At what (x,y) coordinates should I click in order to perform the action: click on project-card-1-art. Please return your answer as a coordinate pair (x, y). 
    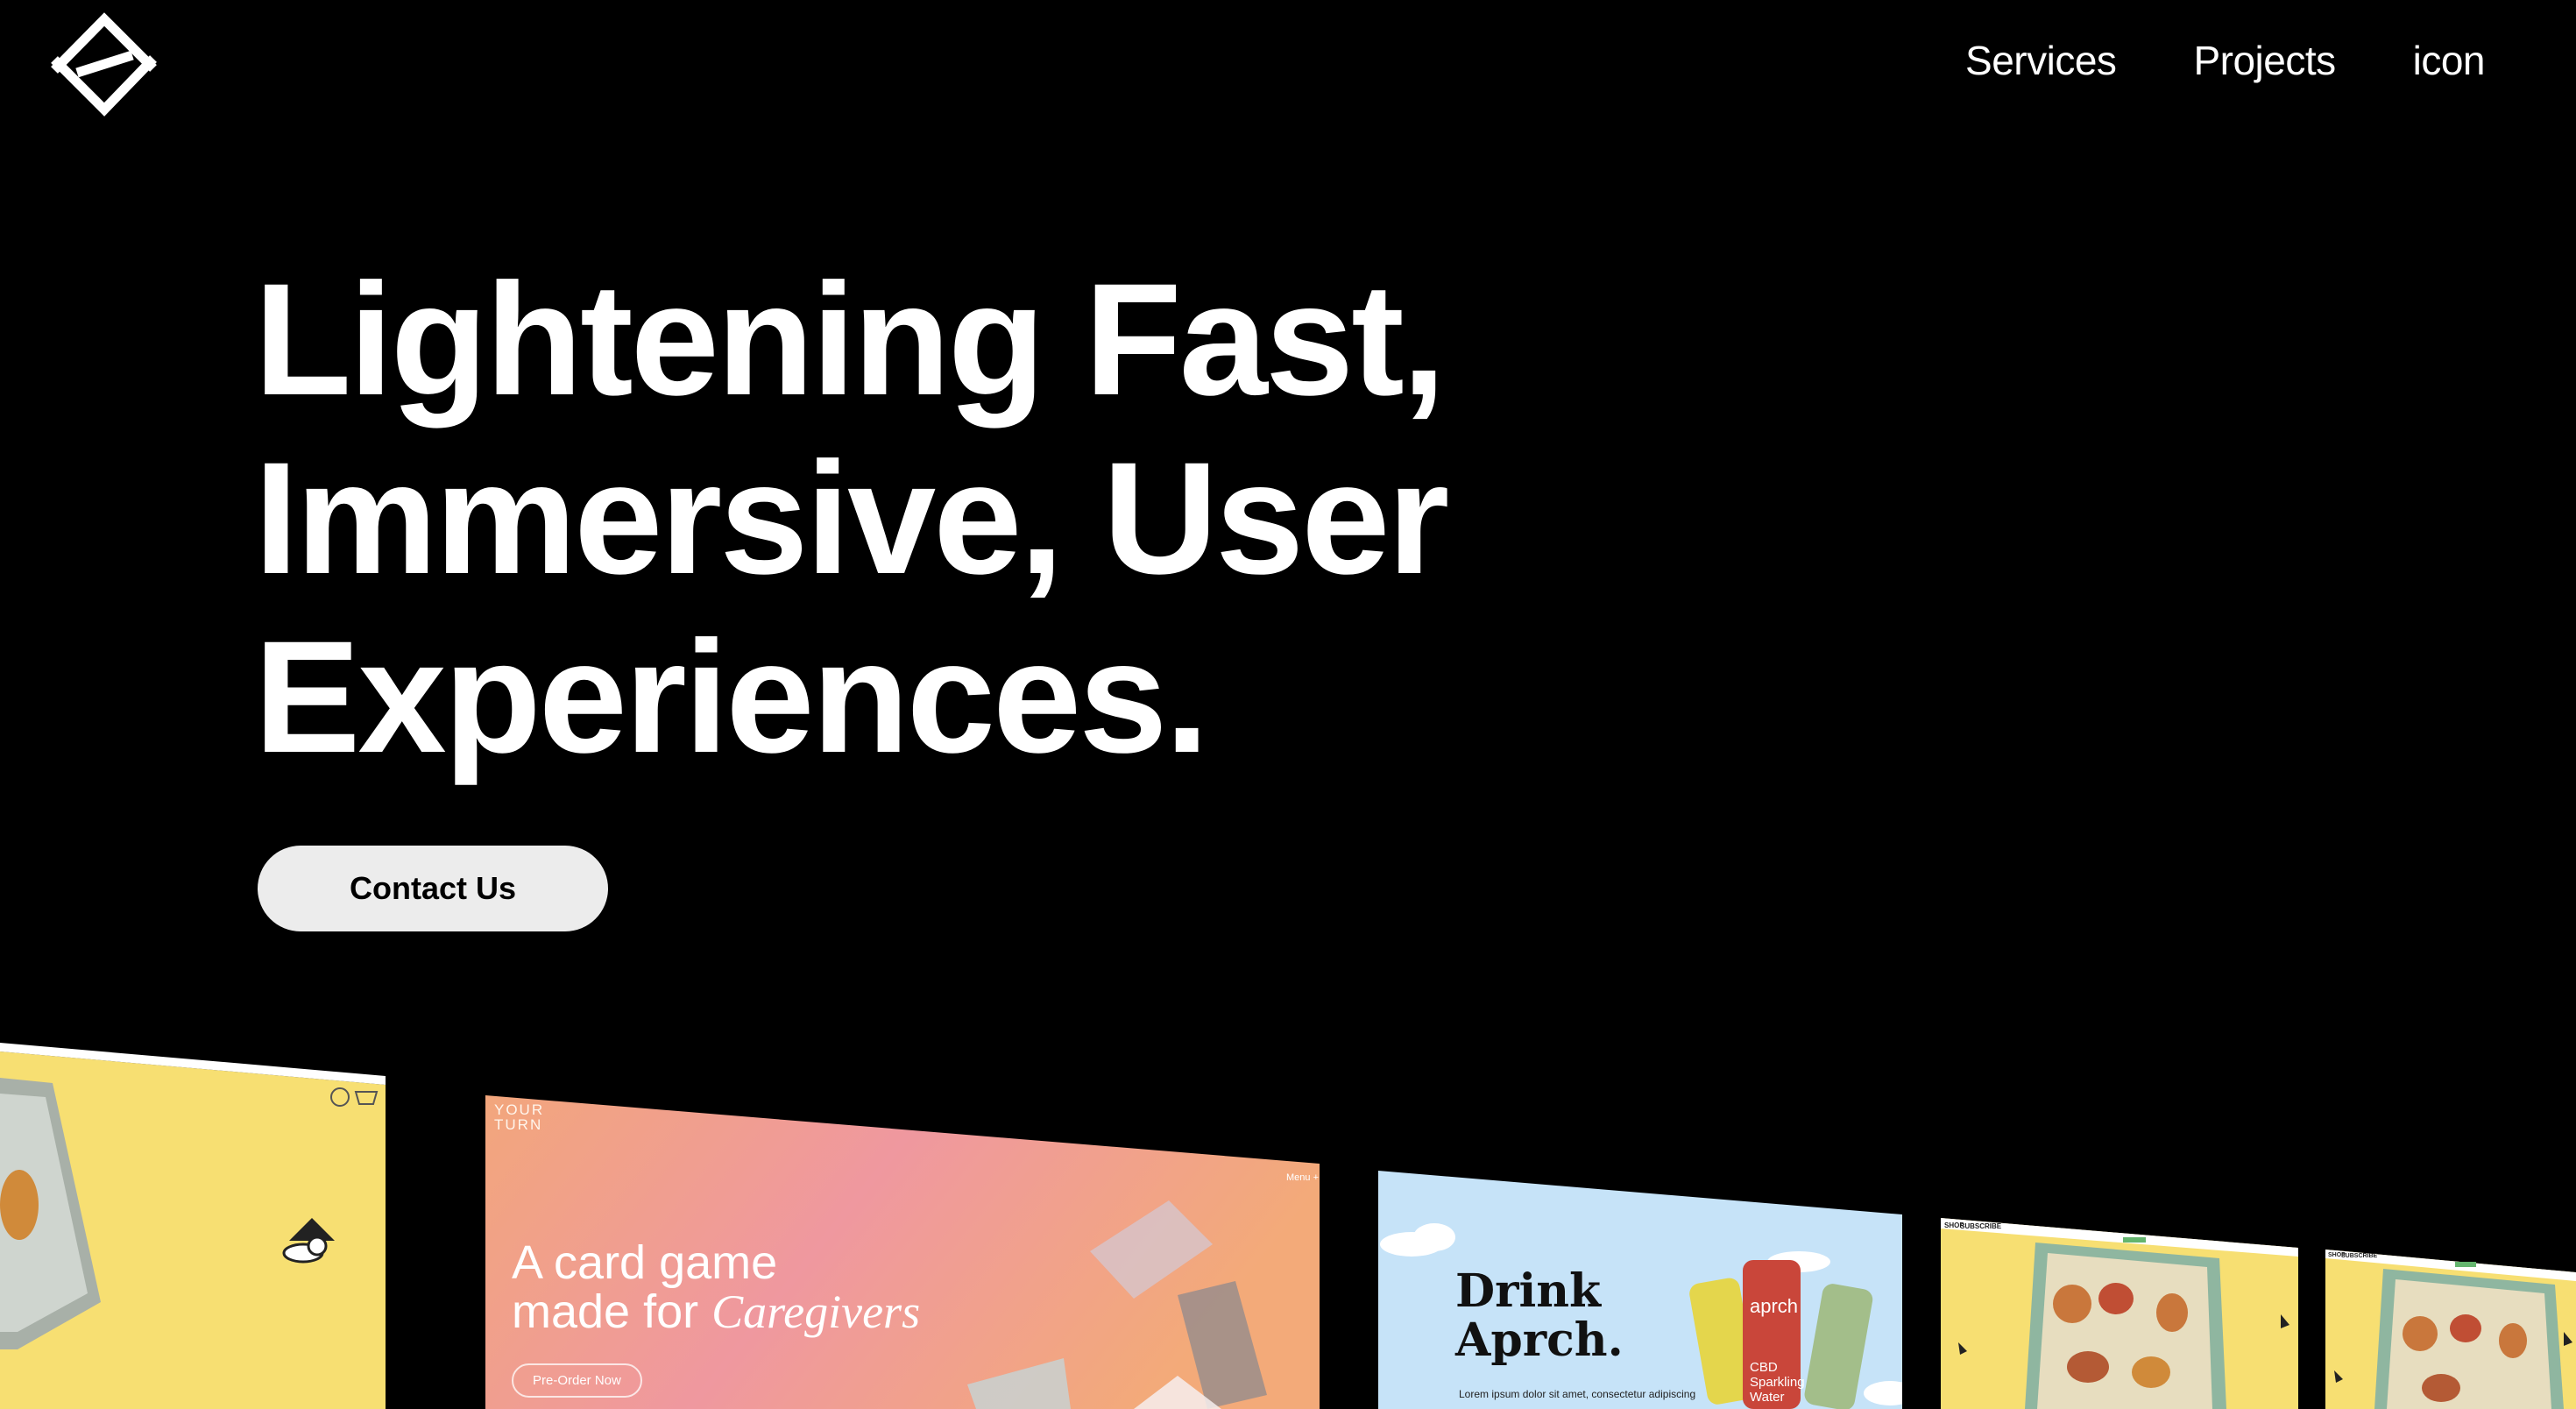
    Looking at the image, I should click on (193, 1226).